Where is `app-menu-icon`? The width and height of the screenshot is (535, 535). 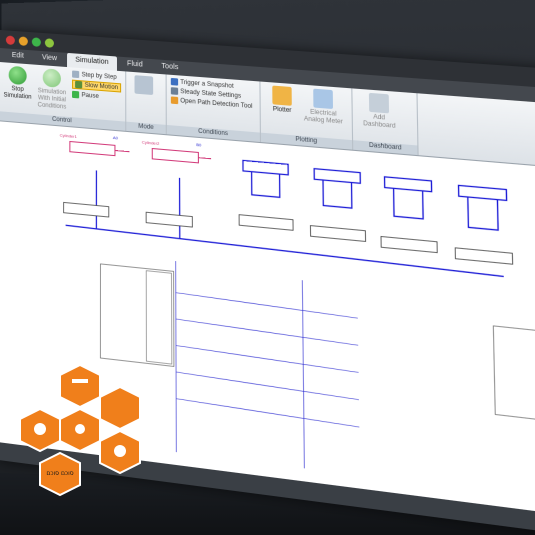 app-menu-icon is located at coordinates (10, 39).